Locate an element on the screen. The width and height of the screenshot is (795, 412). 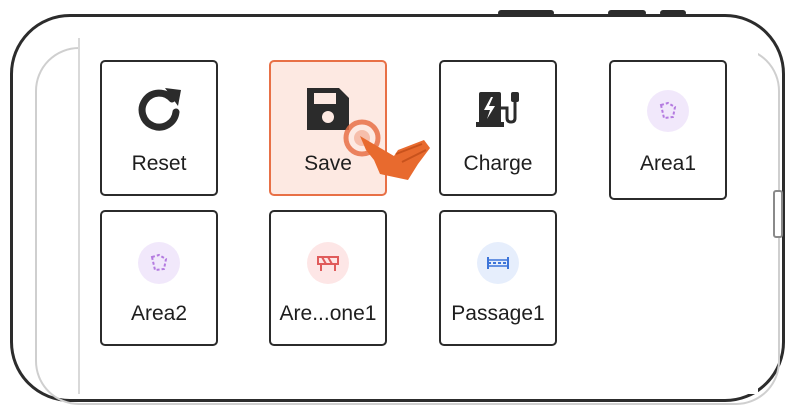
area2-label: Area2 is located at coordinates (159, 313).